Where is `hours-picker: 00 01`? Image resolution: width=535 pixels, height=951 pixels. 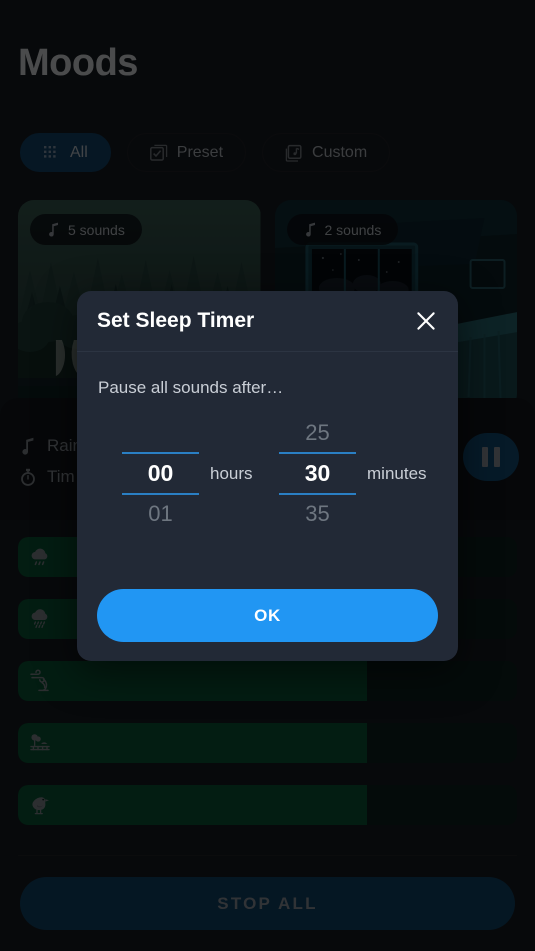 hours-picker: 00 01 is located at coordinates (160, 473).